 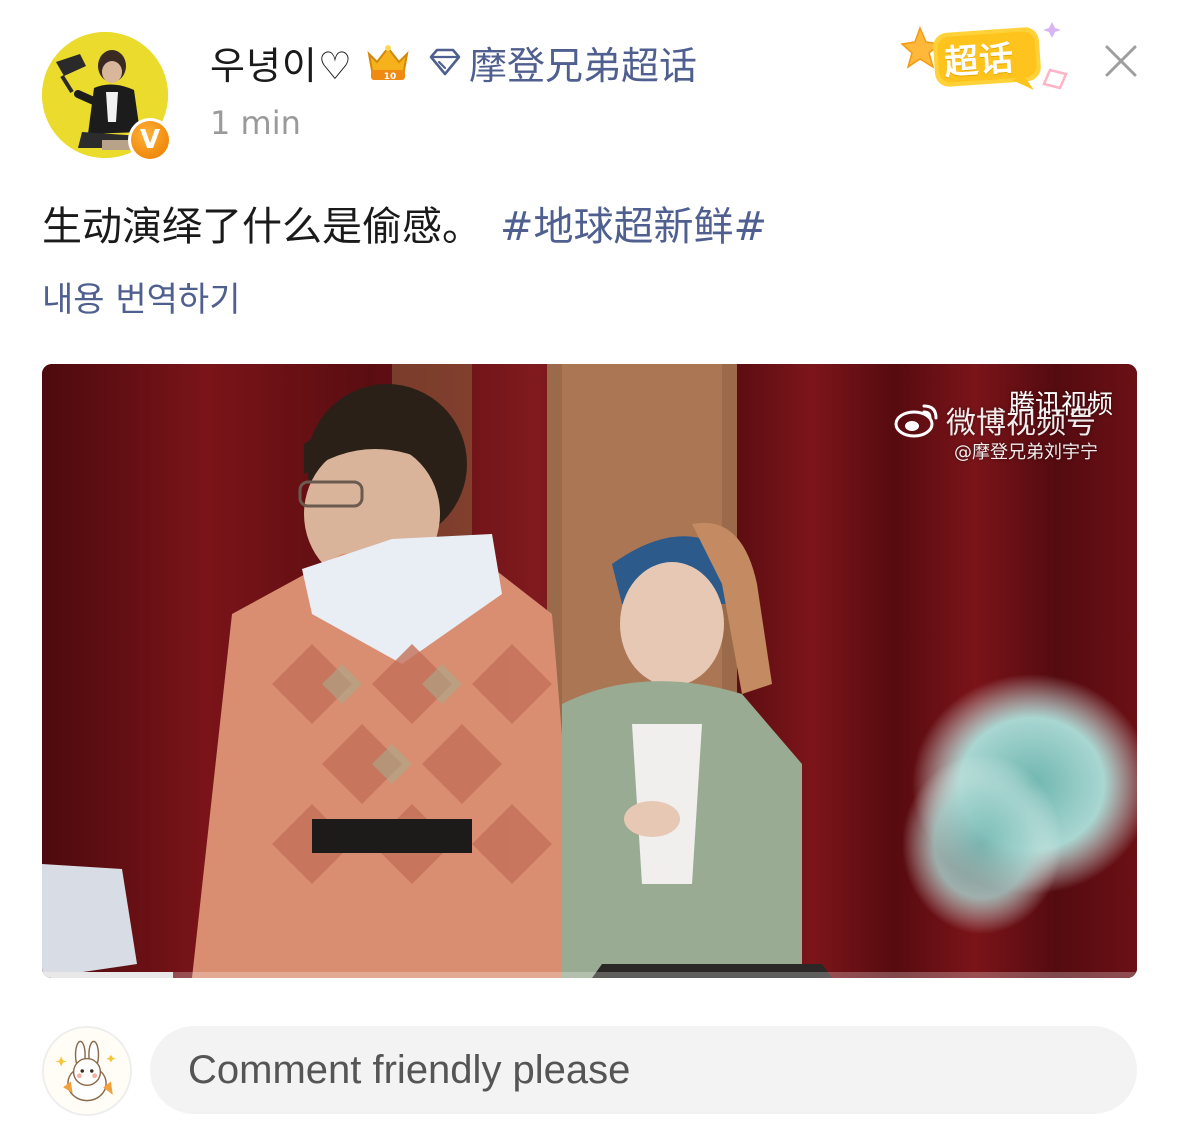 I want to click on translate-link: 내용 번역하기, so click(x=141, y=296).